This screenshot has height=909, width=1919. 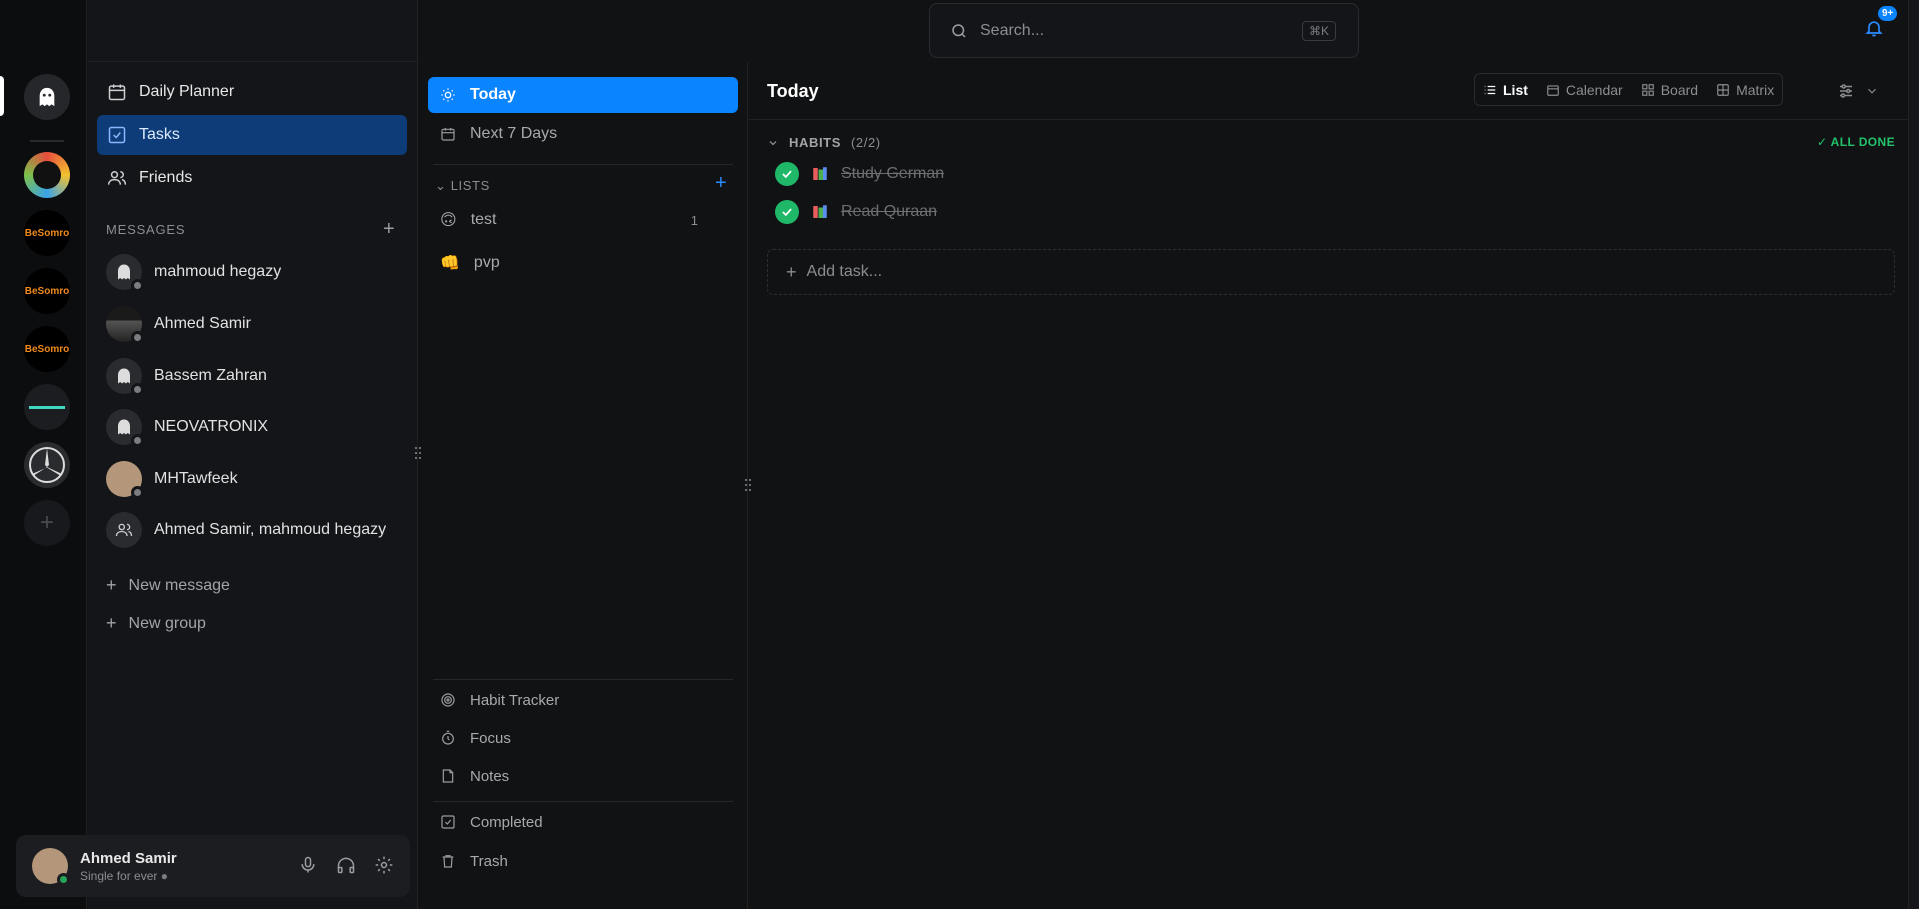 I want to click on dm-name: Ahmed Samir, so click(x=202, y=323).